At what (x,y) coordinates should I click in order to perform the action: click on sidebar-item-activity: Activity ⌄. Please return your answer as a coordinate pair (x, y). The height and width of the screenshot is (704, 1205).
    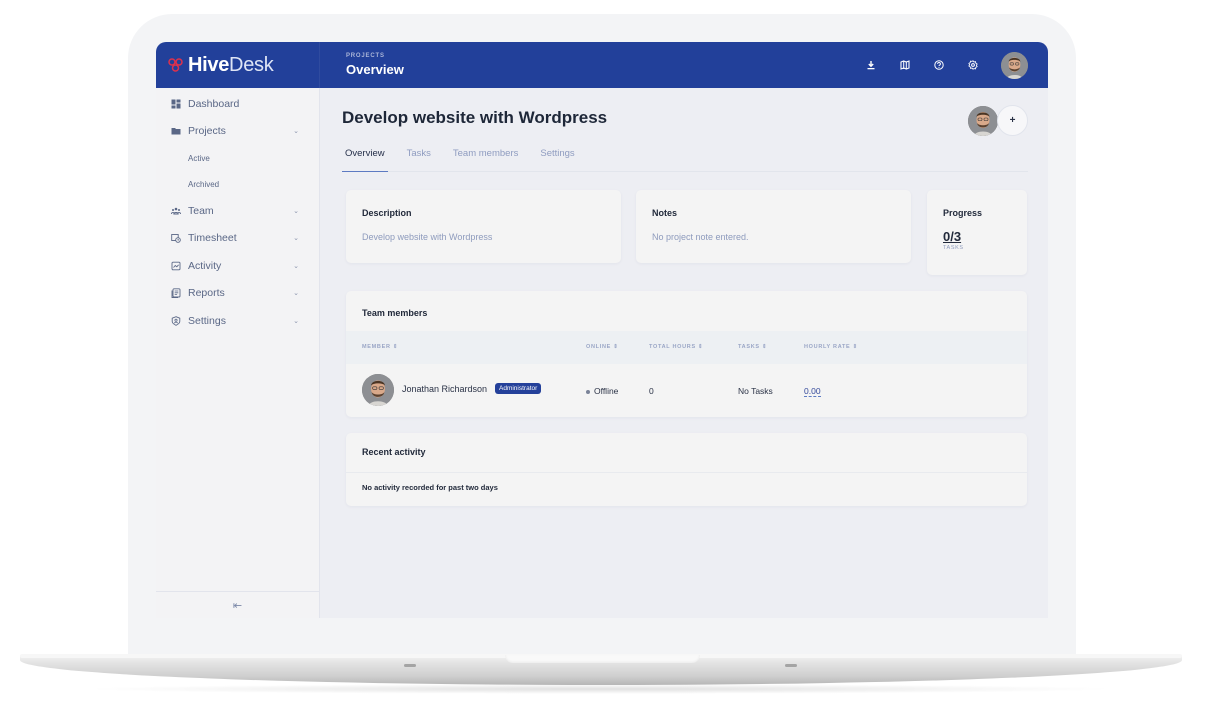
    Looking at the image, I should click on (237, 266).